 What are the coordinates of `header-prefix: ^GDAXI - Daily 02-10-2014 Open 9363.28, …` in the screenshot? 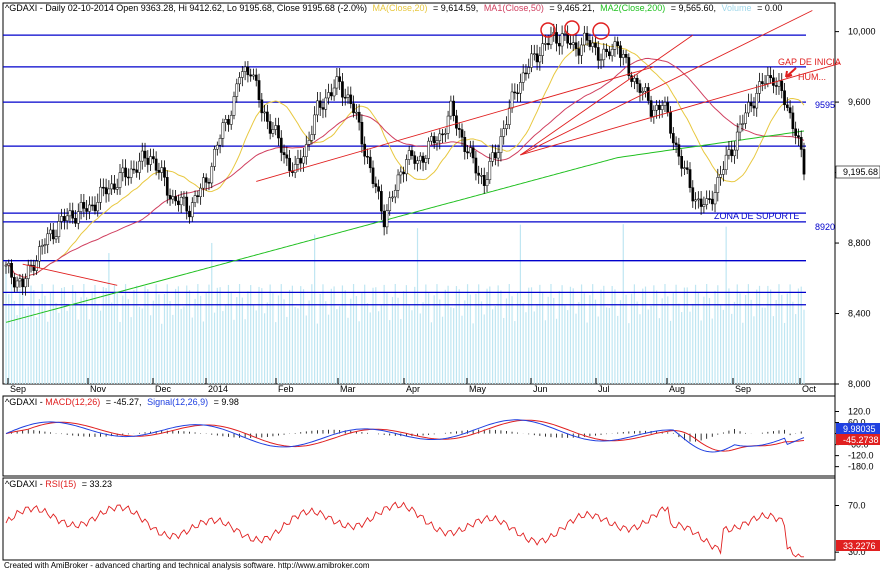 It's located at (186, 8).